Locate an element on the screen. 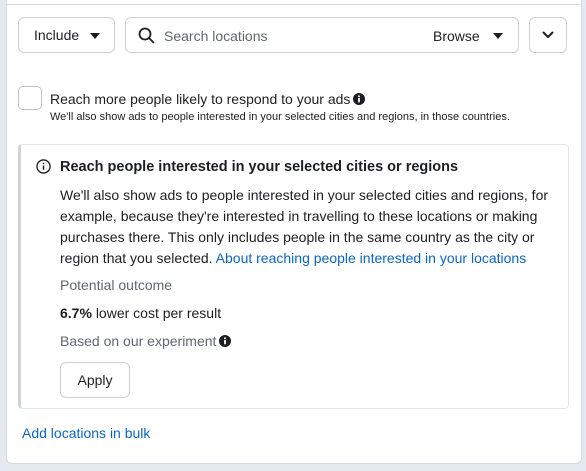 This screenshot has width=586, height=471. expand-button is located at coordinates (548, 35).